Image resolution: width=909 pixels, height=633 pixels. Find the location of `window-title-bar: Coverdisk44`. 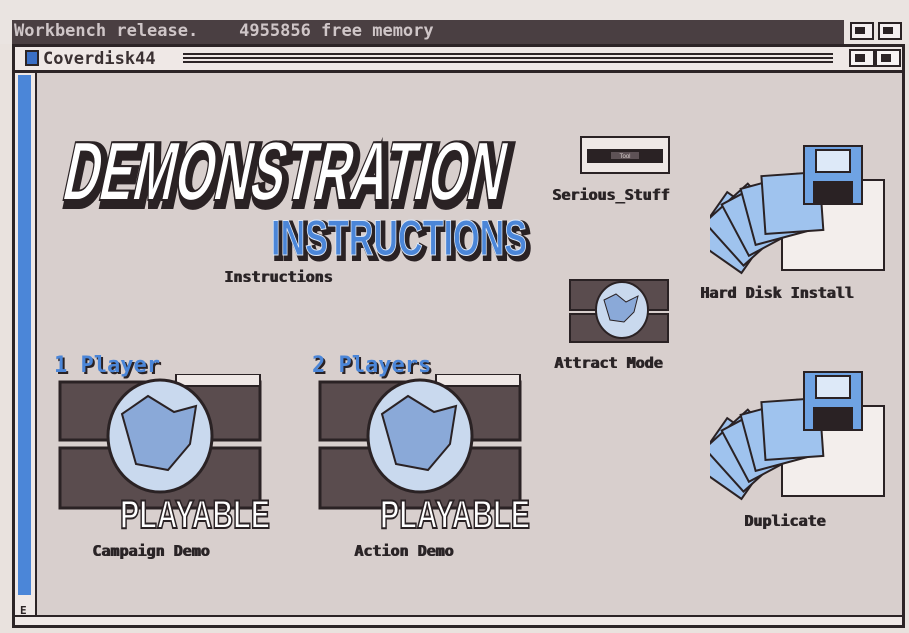

window-title-bar: Coverdisk44 is located at coordinates (458, 60).